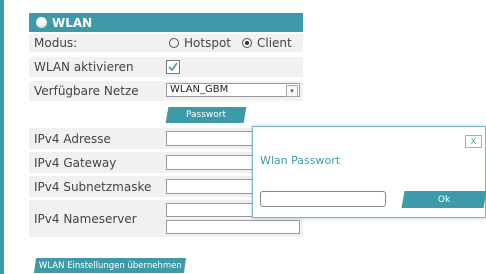 The image size is (486, 274). I want to click on netze-select: WLAN_GBM ▾, so click(233, 90).